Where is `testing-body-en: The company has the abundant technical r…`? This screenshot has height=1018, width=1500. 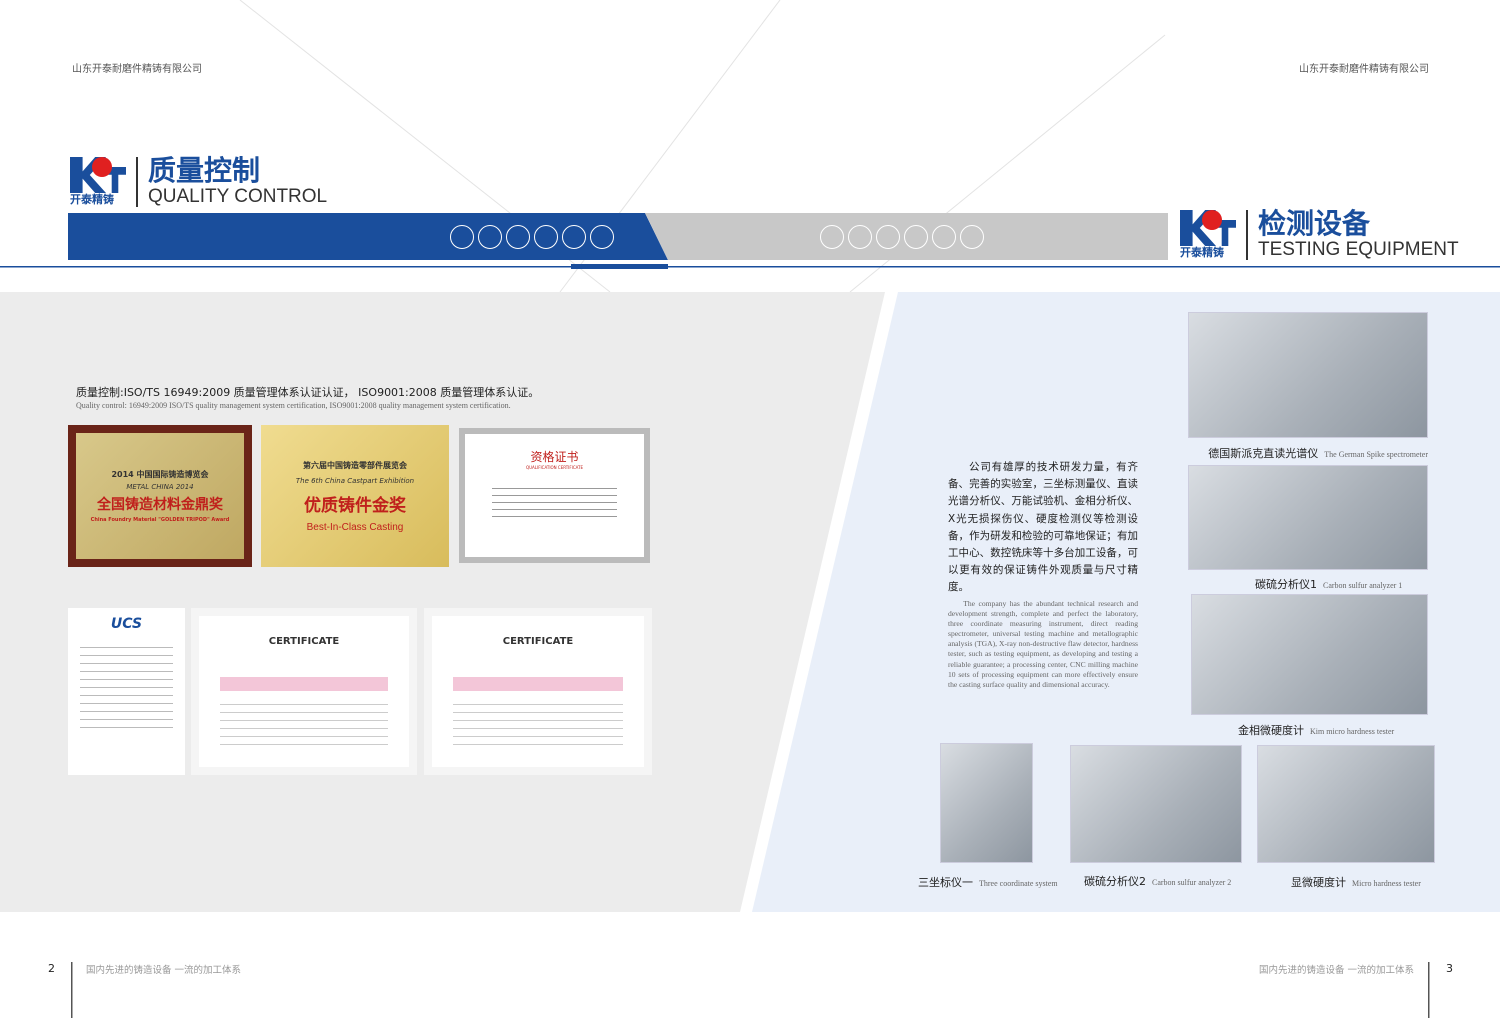
testing-body-en: The company has the abundant technical r… is located at coordinates (1043, 644).